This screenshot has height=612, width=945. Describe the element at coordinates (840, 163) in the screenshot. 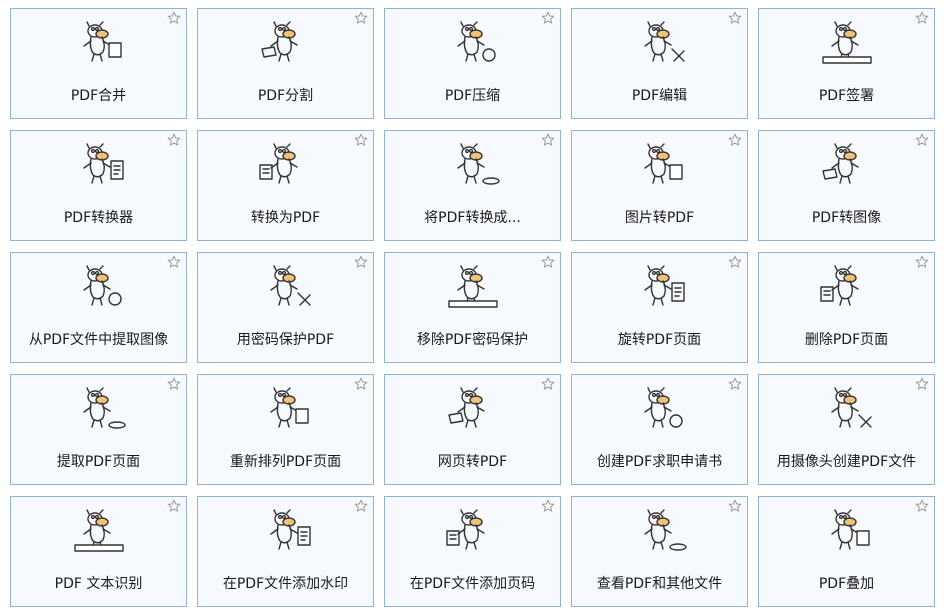

I see `pdf-to-image-icon` at that location.